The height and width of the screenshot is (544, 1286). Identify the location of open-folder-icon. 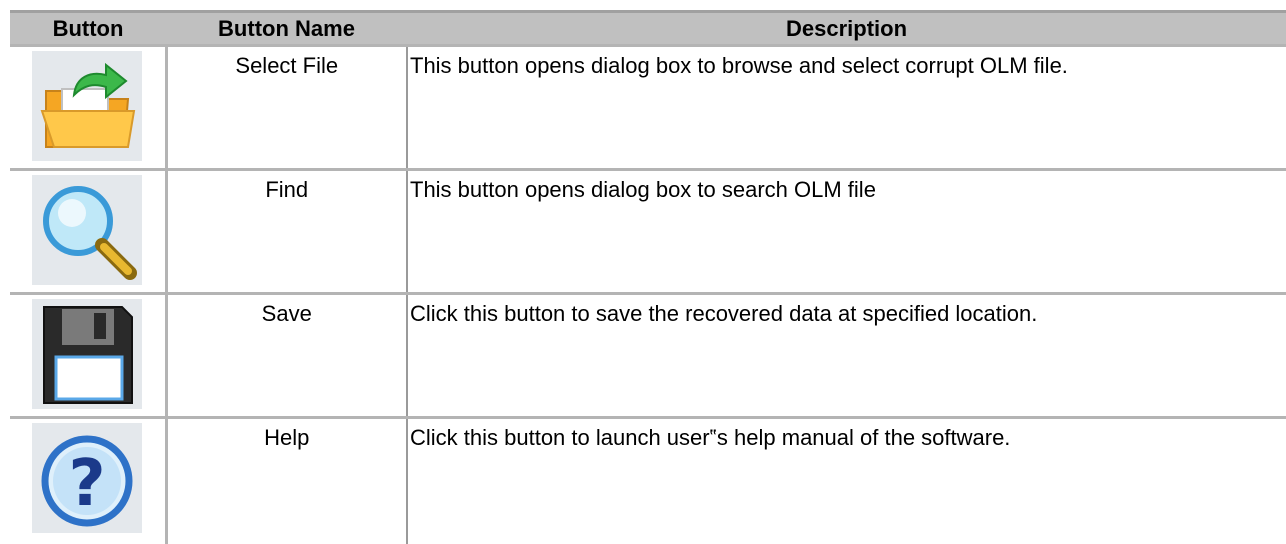
(87, 106).